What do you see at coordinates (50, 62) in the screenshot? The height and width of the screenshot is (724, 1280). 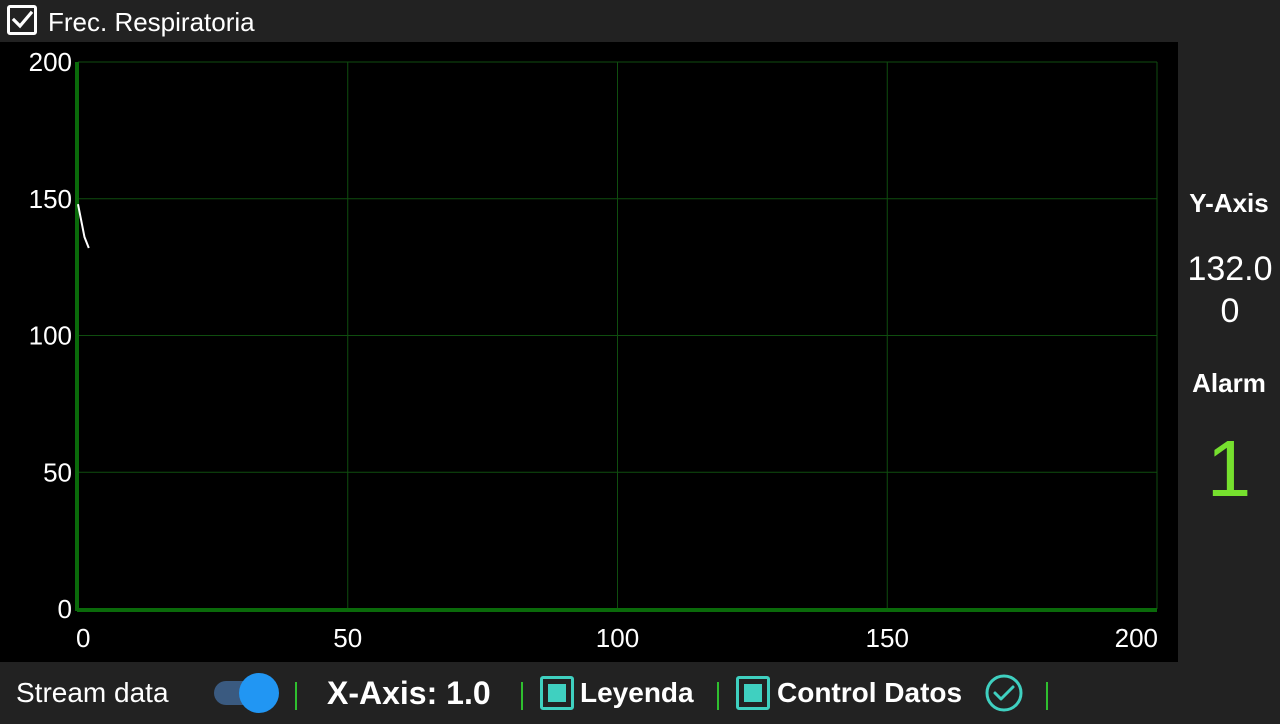 I see `y-tick-label: 200` at bounding box center [50, 62].